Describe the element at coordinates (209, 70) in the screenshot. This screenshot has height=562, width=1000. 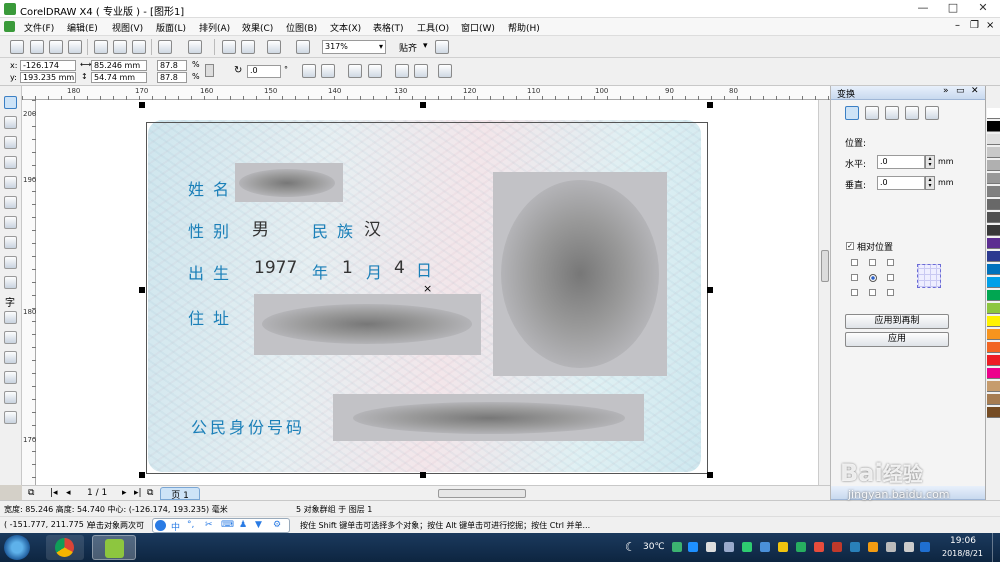
I see `lock-ratio-icon` at that location.